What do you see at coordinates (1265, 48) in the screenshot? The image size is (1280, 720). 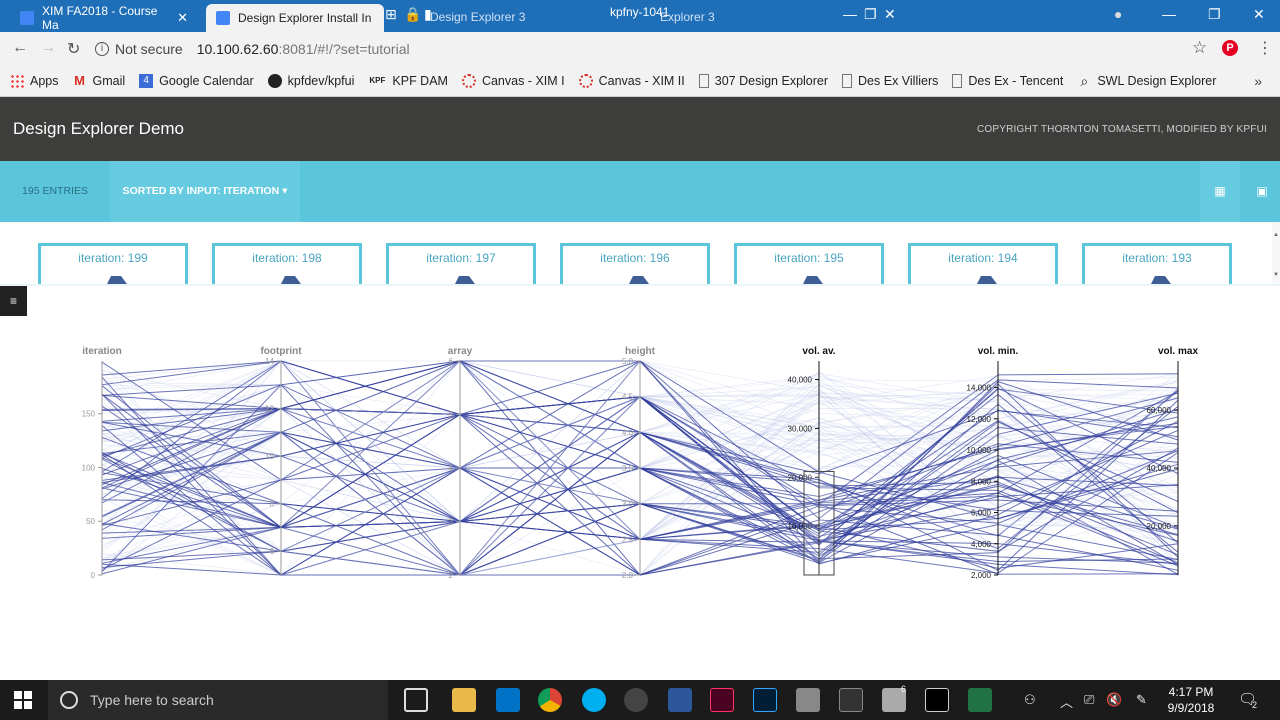 I see `menu-kebab-icon: ⋮` at bounding box center [1265, 48].